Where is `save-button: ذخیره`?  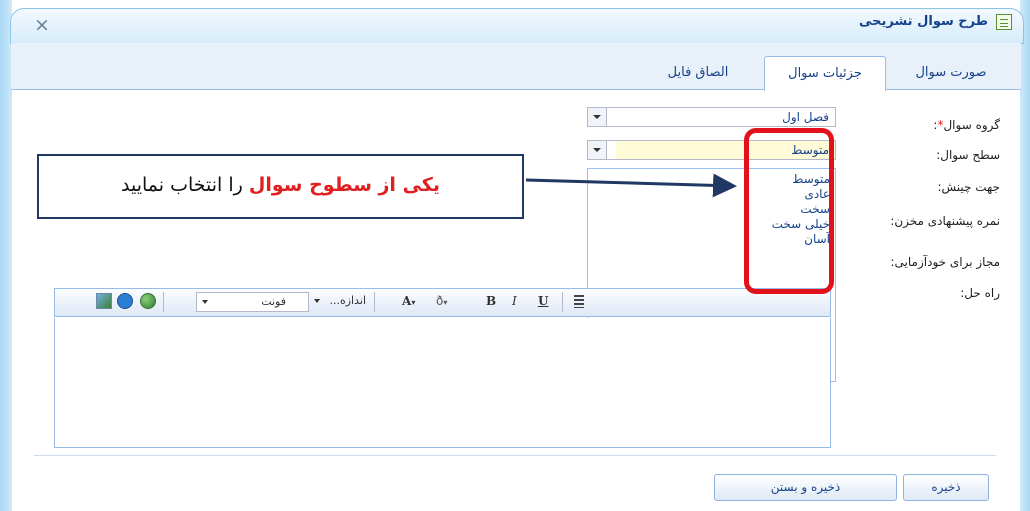 save-button: ذخیره is located at coordinates (946, 487).